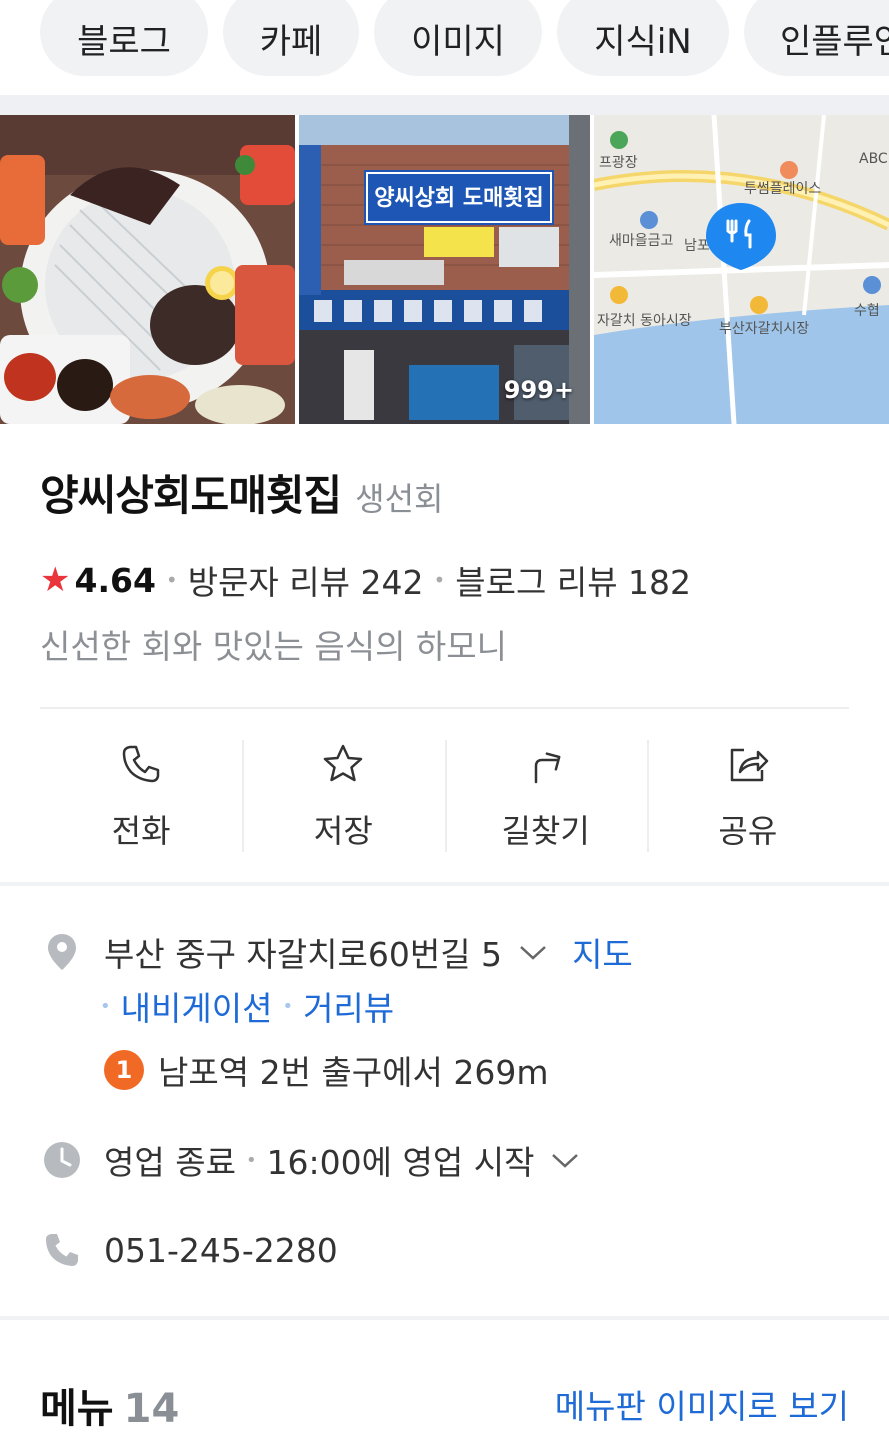 The image size is (889, 1440). I want to click on category-chip-bar: 블로그 카페 이미지 지식iN 인플루언, so click(444, 47).